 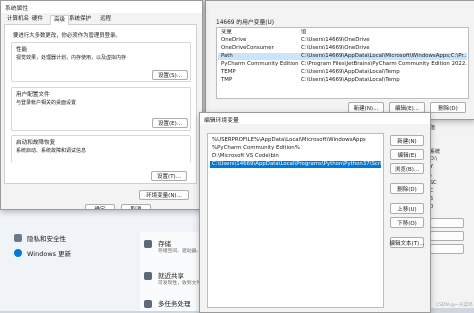 What do you see at coordinates (36, 143) in the screenshot?
I see `startup-title: 启动和故障恢复` at bounding box center [36, 143].